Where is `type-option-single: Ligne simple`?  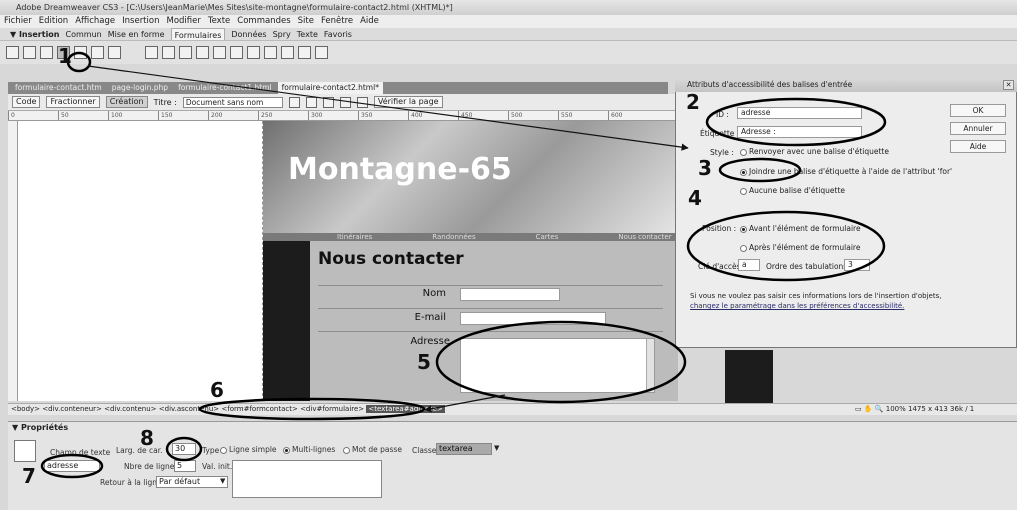 type-option-single: Ligne simple is located at coordinates (248, 449).